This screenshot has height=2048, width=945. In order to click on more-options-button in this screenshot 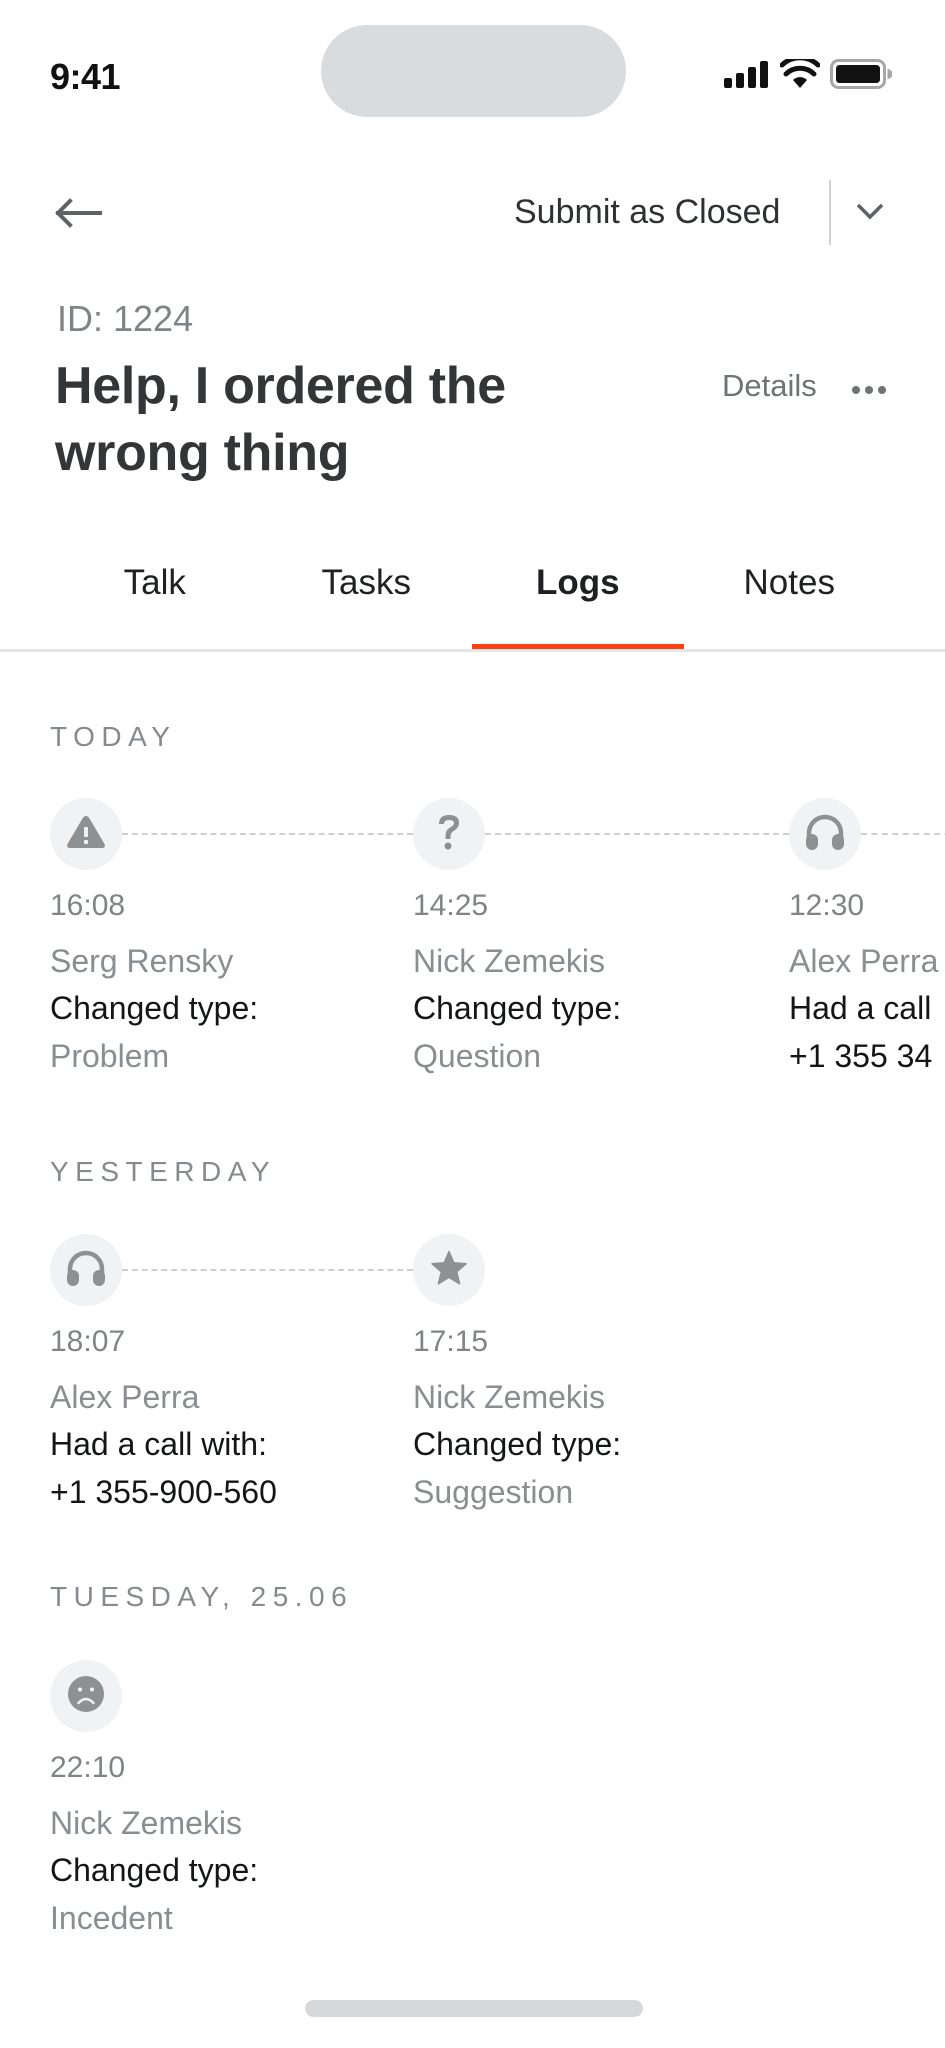, I will do `click(869, 390)`.